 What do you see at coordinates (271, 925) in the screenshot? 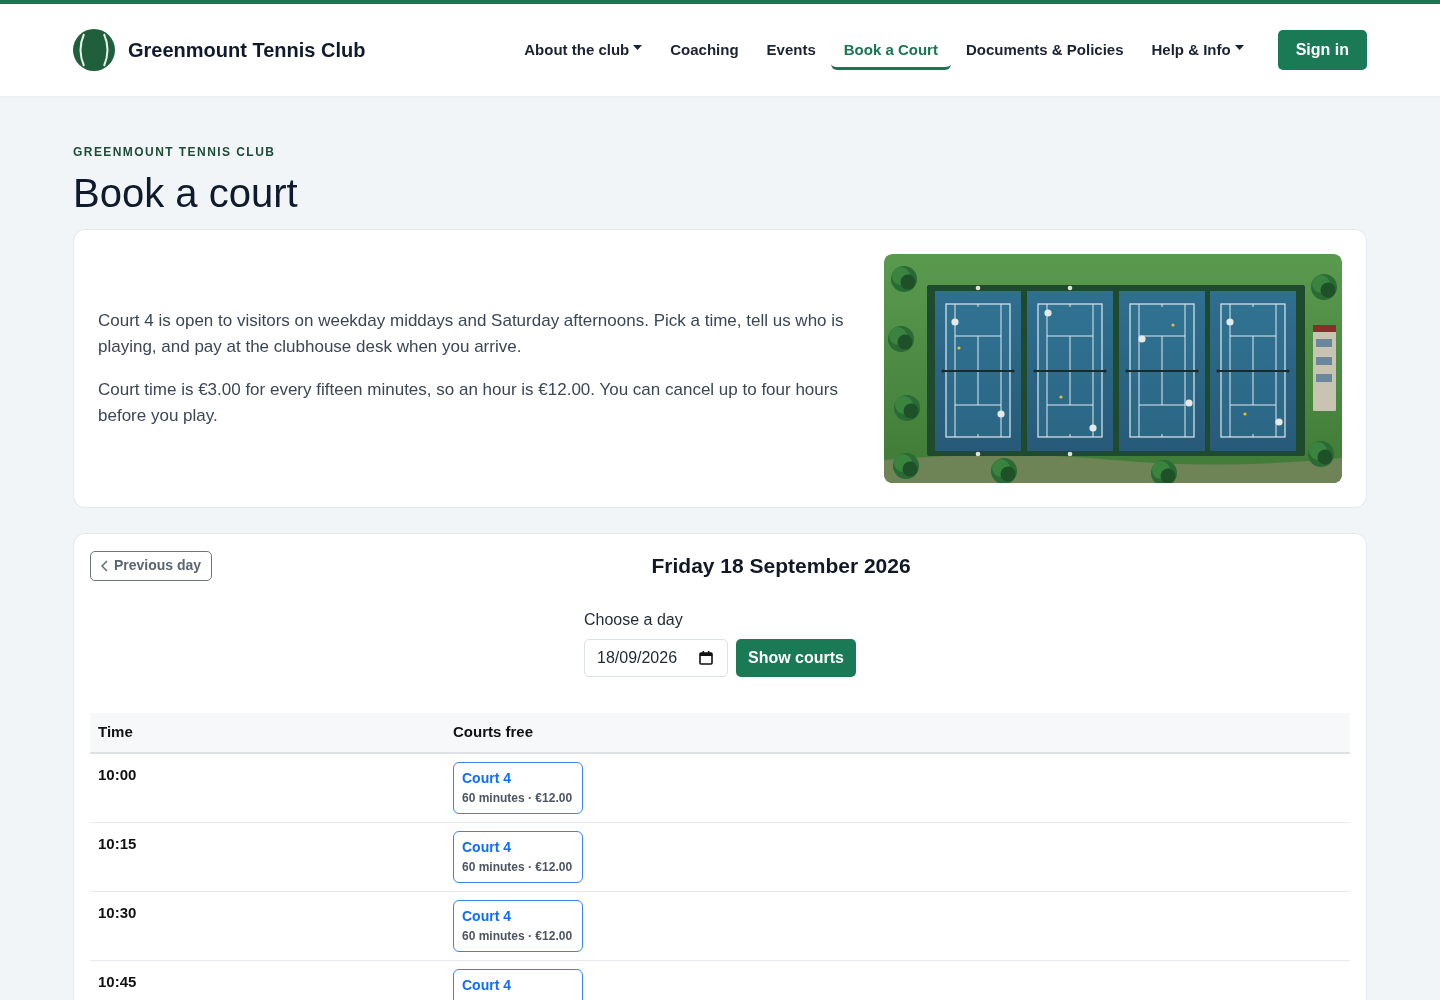
I see `time-cell: 10:30` at bounding box center [271, 925].